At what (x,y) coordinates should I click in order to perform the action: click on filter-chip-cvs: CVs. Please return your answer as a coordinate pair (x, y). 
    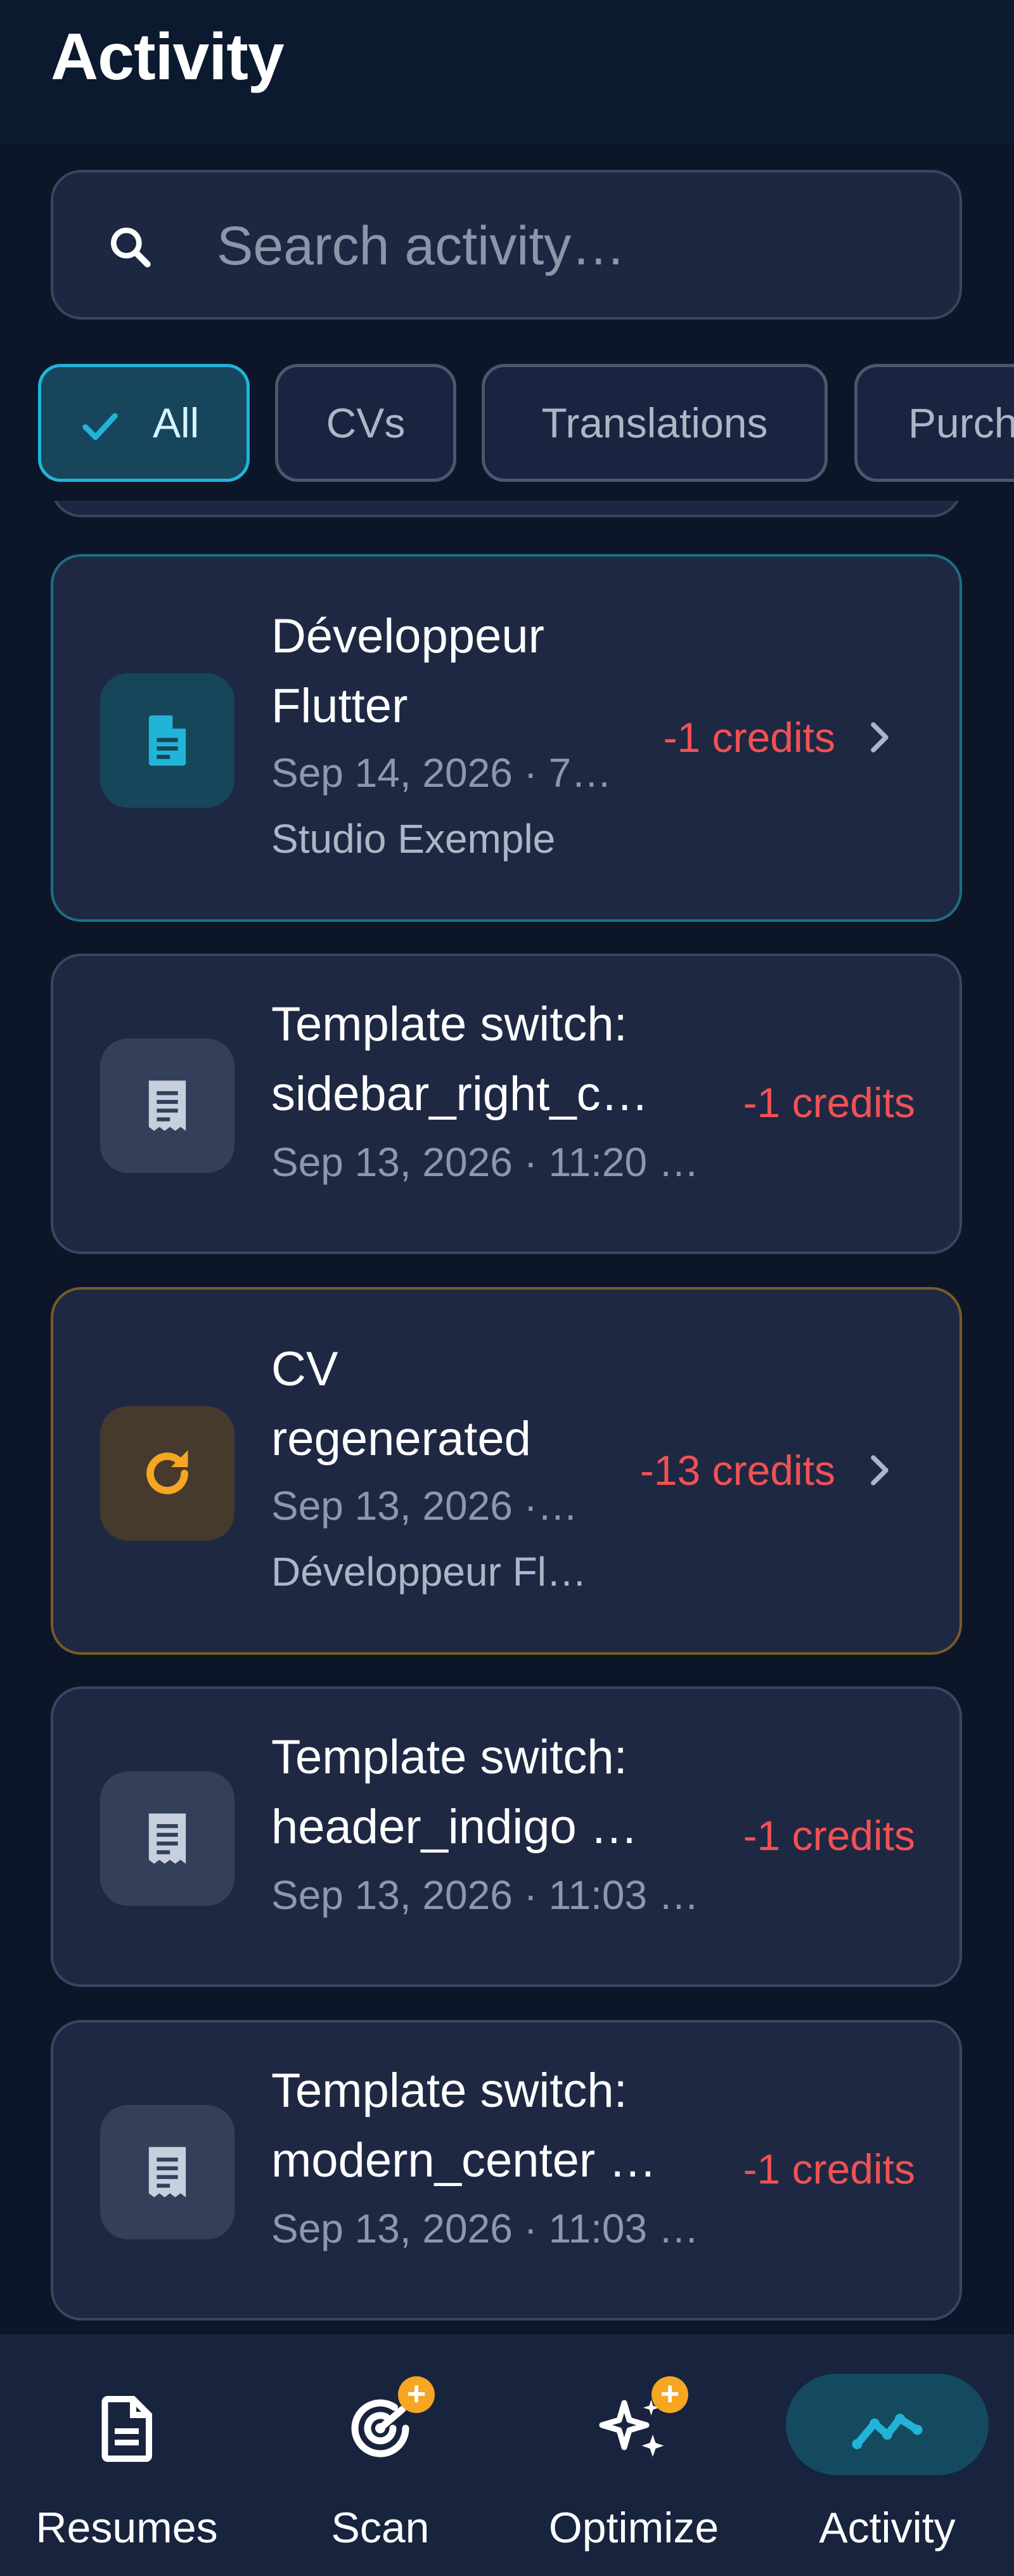
    Looking at the image, I should click on (365, 423).